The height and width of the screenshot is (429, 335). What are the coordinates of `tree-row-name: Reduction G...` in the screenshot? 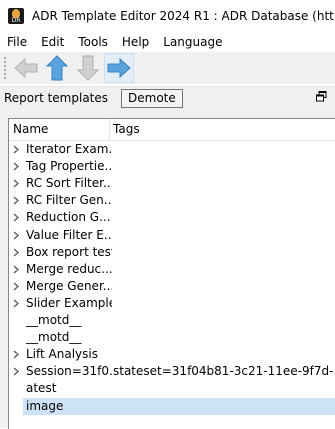 It's located at (68, 217).